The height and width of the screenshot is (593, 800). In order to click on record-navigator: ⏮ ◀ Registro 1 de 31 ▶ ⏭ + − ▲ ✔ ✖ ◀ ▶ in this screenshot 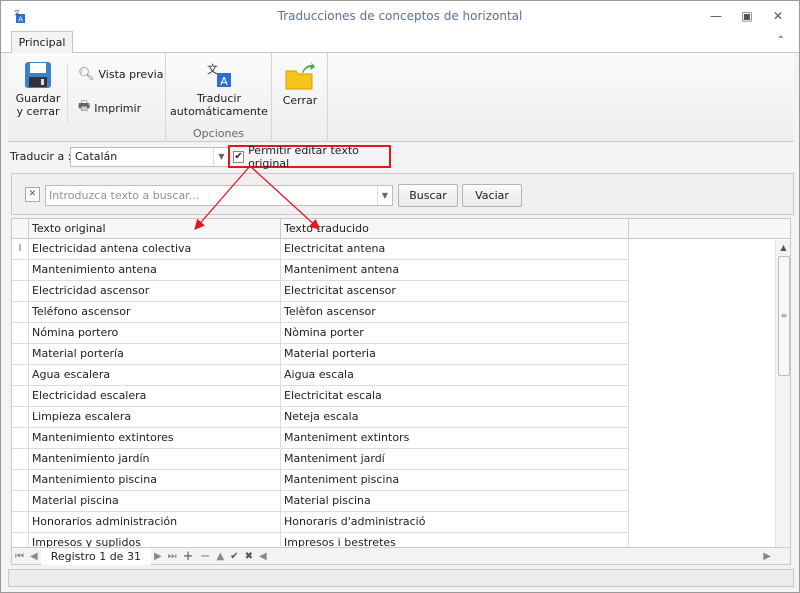, I will do `click(401, 556)`.